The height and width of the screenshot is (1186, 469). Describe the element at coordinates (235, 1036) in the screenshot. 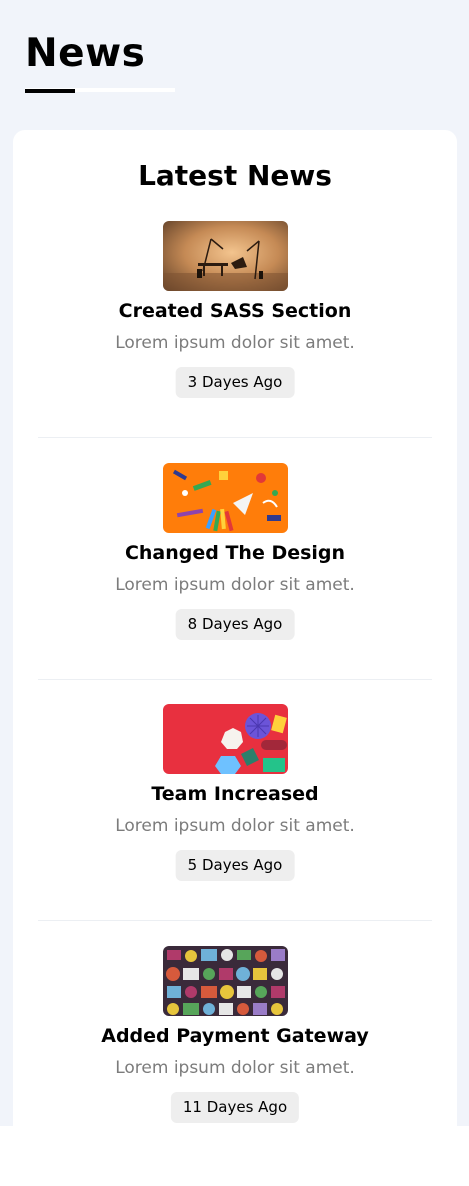

I see `news-item-title: Added Payment Gateway` at that location.